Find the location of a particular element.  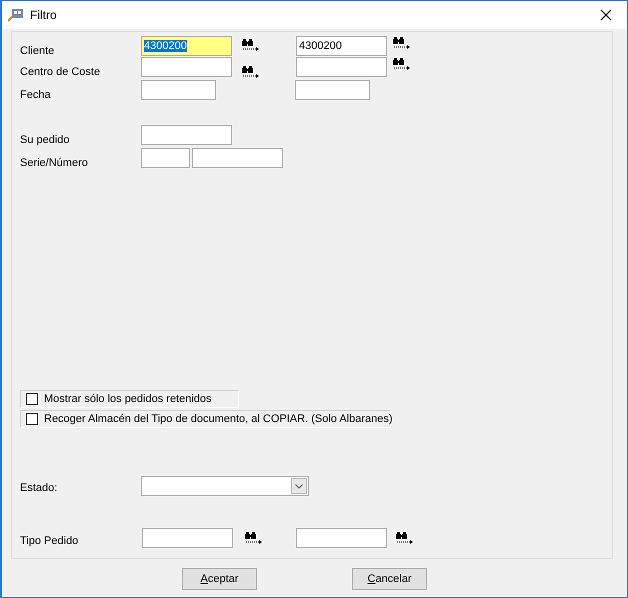

checkbox-label: Mostrar sólo los pedidos retenidos is located at coordinates (128, 399).